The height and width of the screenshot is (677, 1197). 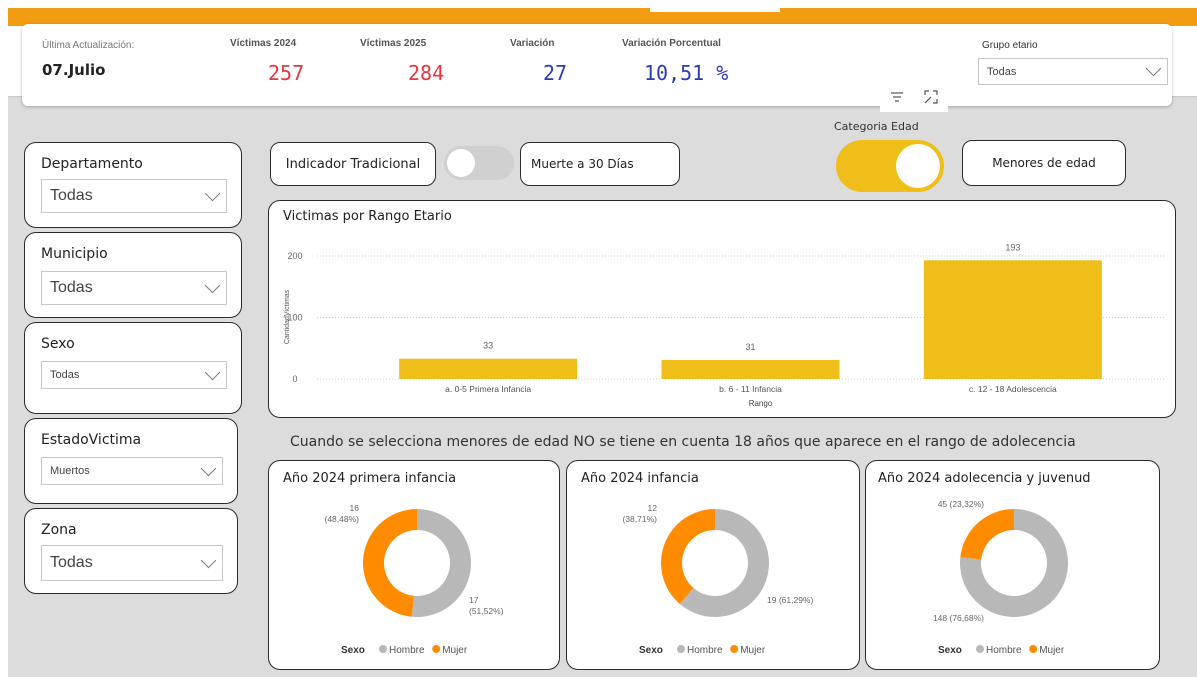 What do you see at coordinates (486, 611) in the screenshot?
I see `donut-data-label: (51,52%)` at bounding box center [486, 611].